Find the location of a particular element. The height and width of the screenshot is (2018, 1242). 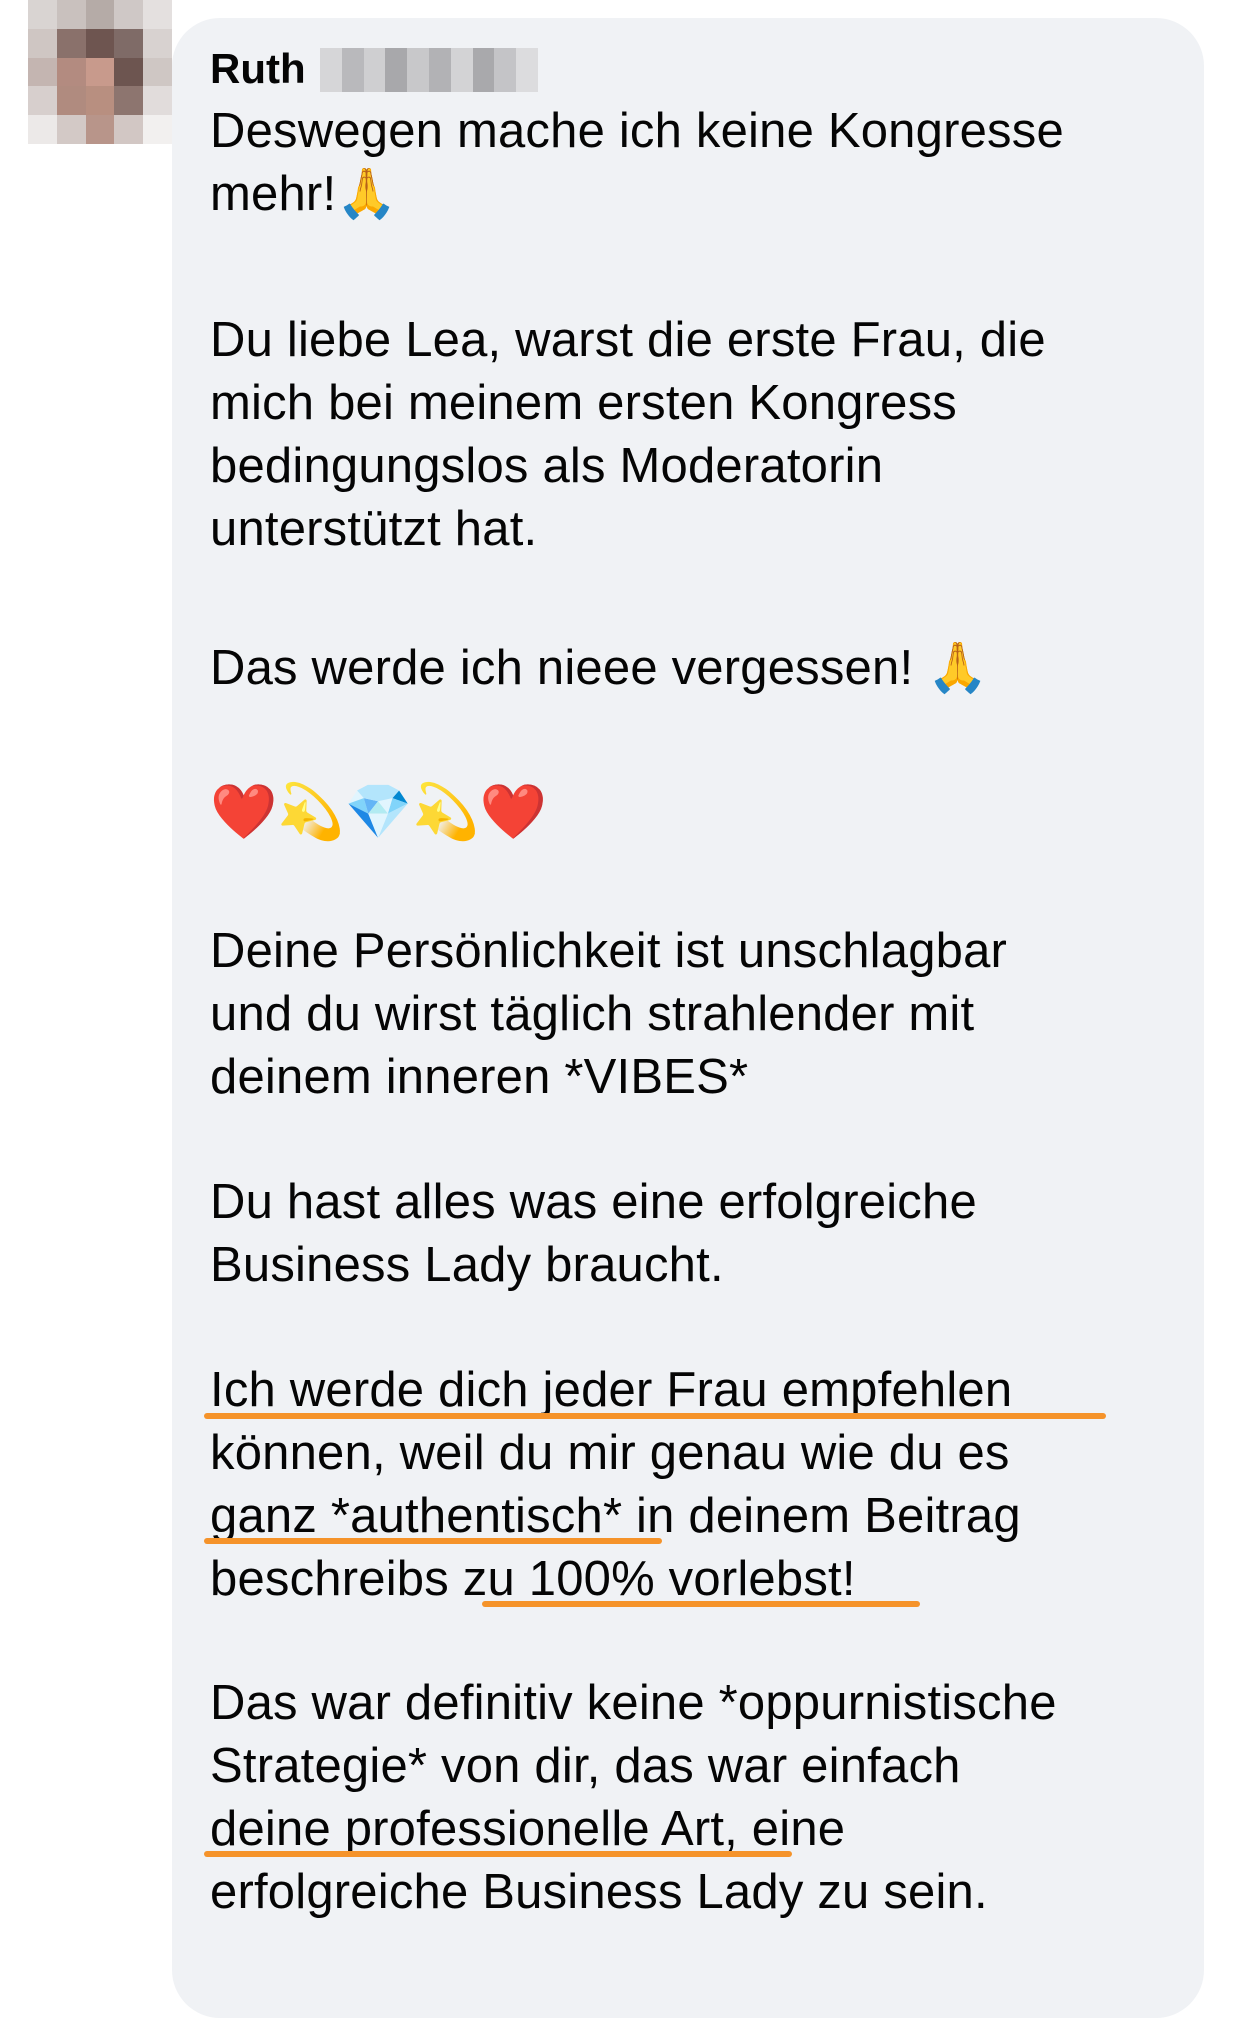

comment-text-line: und du wirst täglich strahlender mit is located at coordinates (592, 1014).